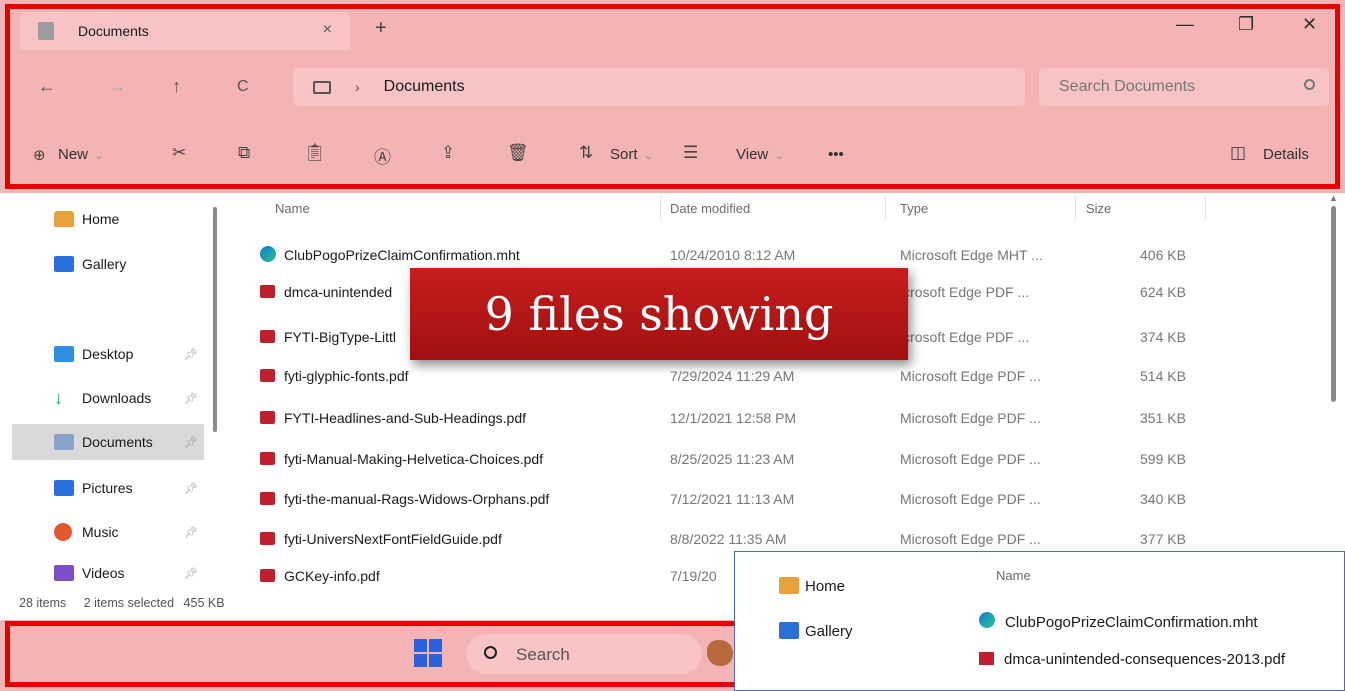 This screenshot has width=1345, height=691. I want to click on inset-home: Home, so click(812, 586).